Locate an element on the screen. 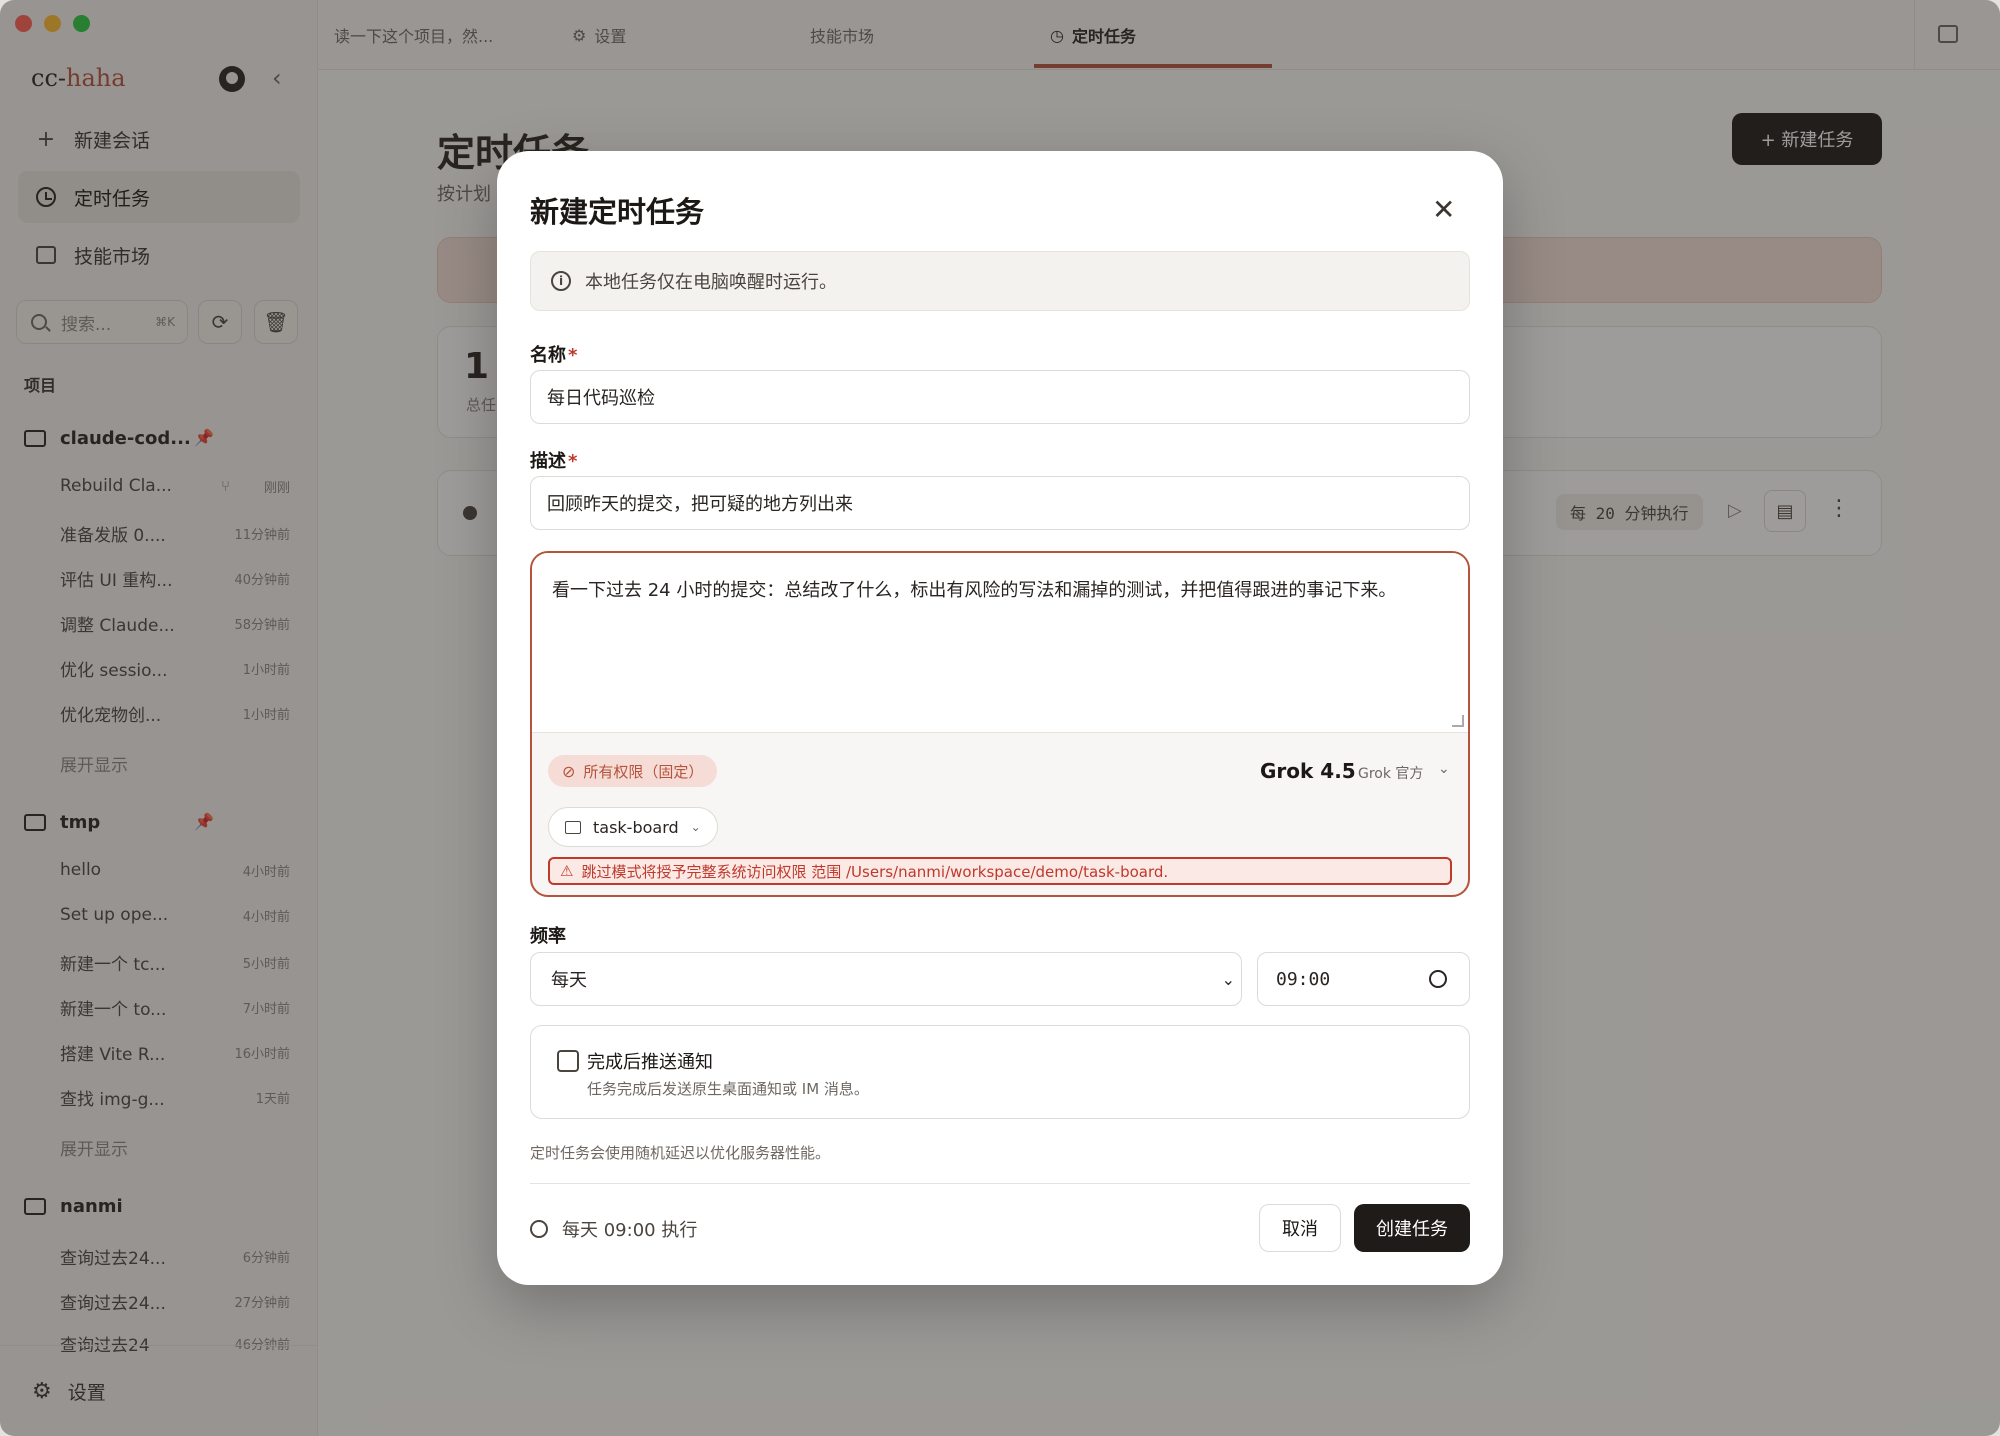  project-selector: task-board ⌄ is located at coordinates (633, 827).